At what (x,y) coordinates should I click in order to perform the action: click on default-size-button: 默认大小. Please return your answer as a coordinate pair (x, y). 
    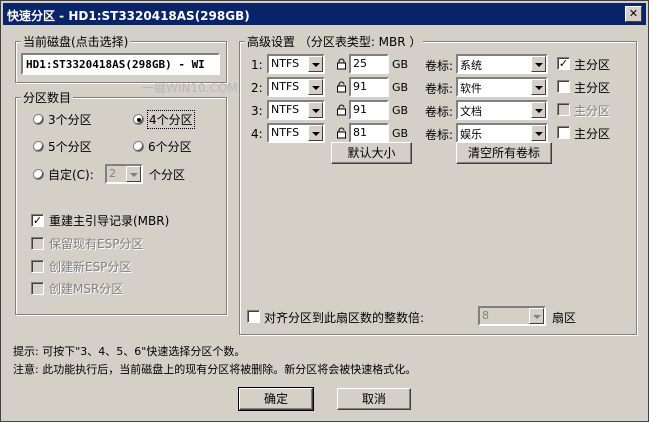
    Looking at the image, I should click on (371, 153).